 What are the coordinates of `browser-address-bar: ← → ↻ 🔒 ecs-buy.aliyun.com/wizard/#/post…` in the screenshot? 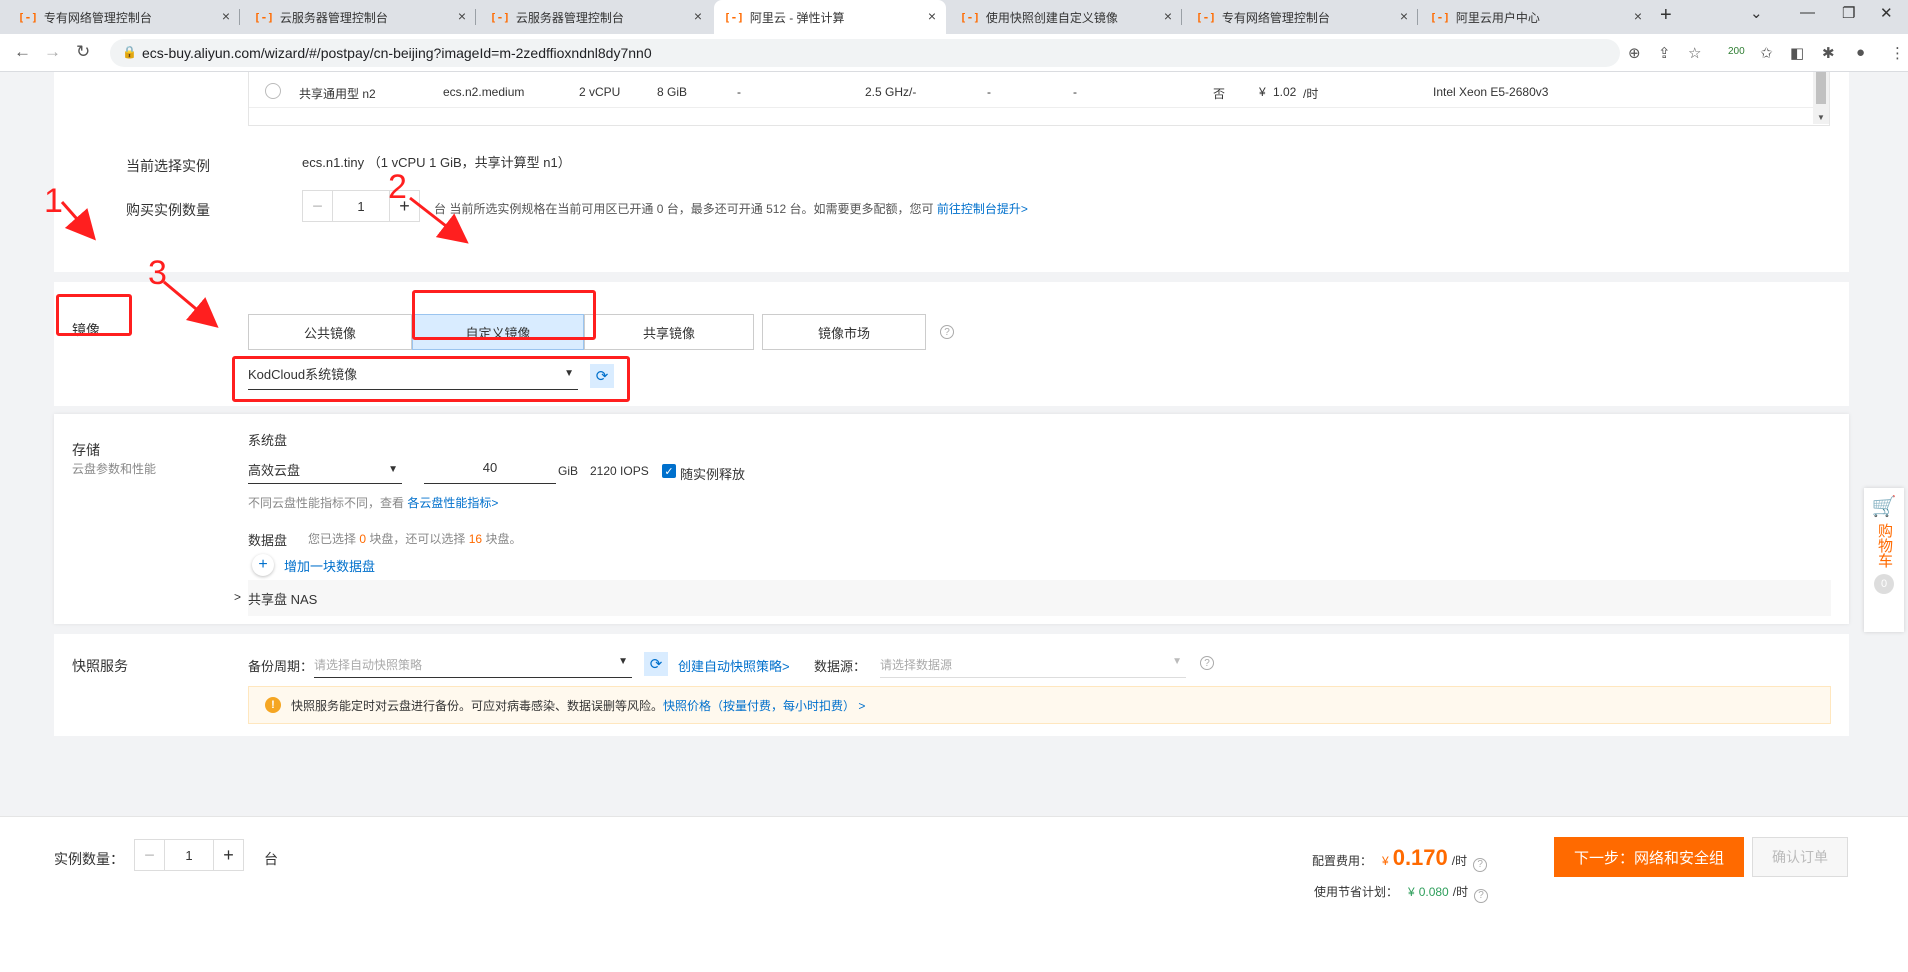 It's located at (954, 53).